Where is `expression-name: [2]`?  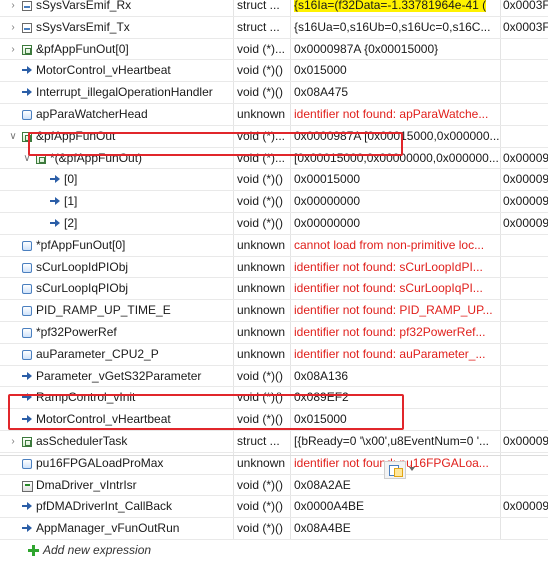 expression-name: [2] is located at coordinates (71, 222).